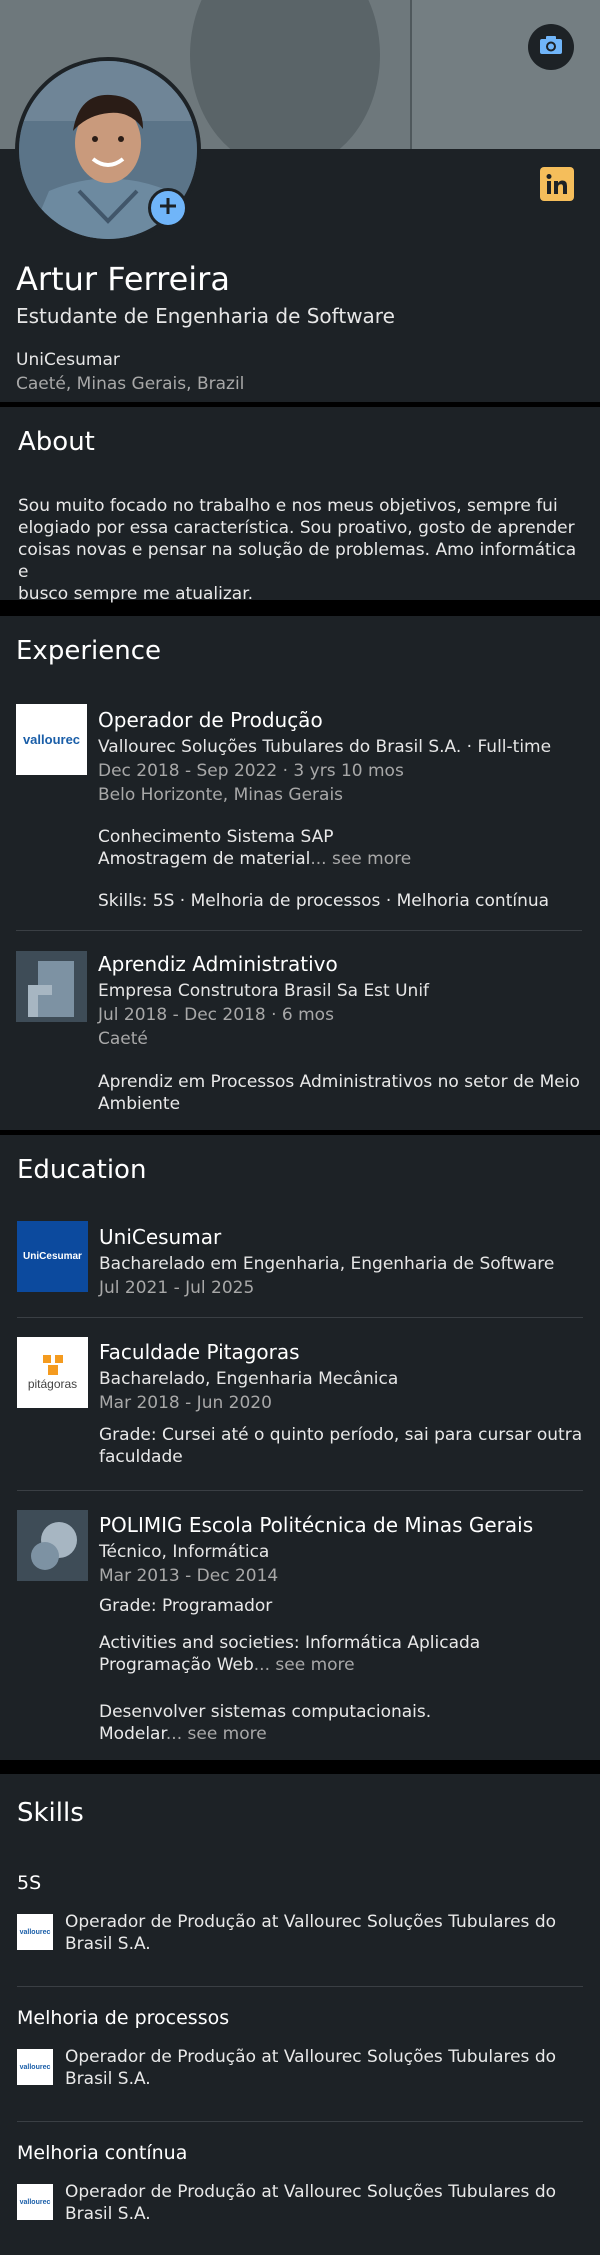 The image size is (600, 2255). Describe the element at coordinates (29, 1883) in the screenshot. I see `skill-name: 5S` at that location.